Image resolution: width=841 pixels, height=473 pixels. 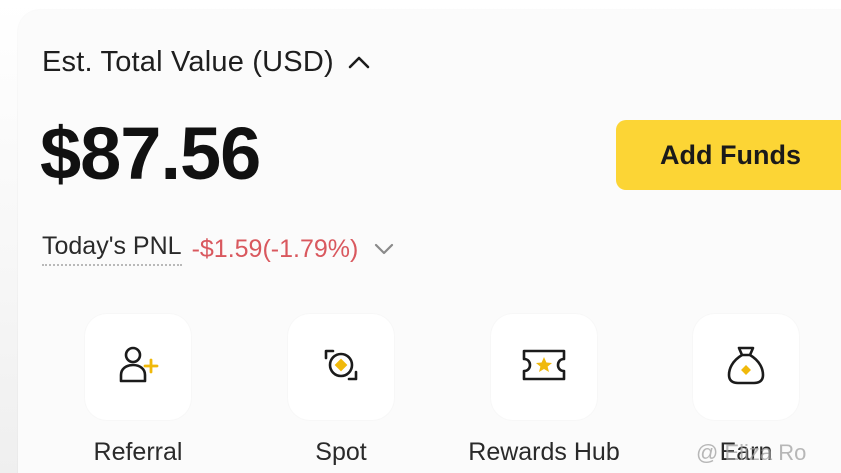 I want to click on spot-exchange-icon, so click(x=341, y=367).